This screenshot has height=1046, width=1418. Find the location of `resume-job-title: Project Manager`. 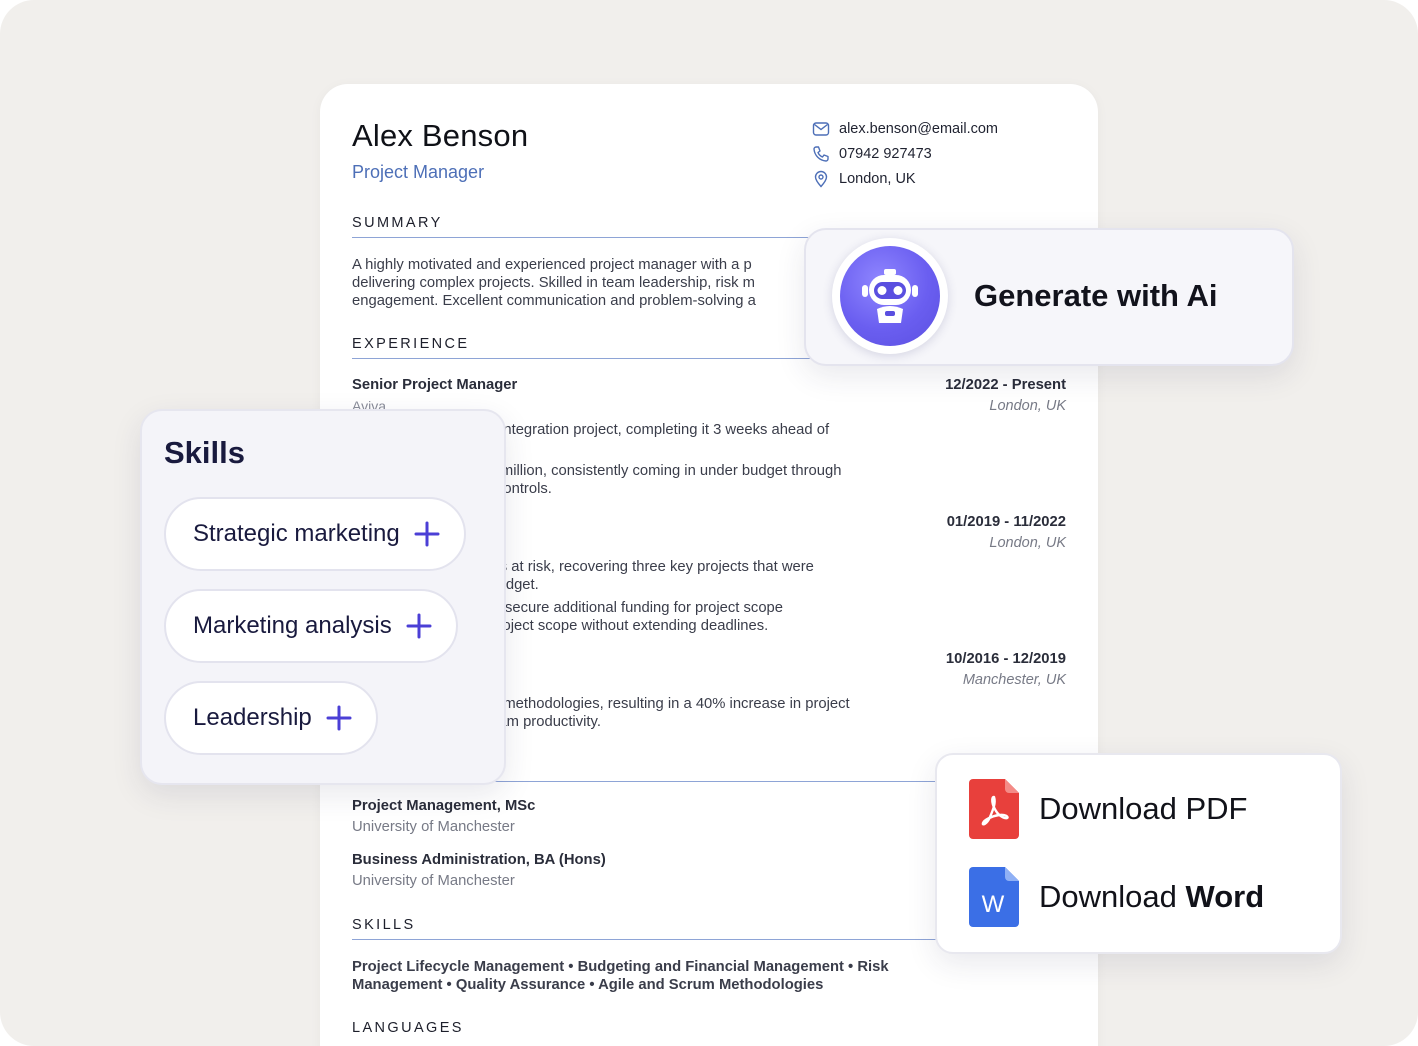

resume-job-title: Project Manager is located at coordinates (418, 172).